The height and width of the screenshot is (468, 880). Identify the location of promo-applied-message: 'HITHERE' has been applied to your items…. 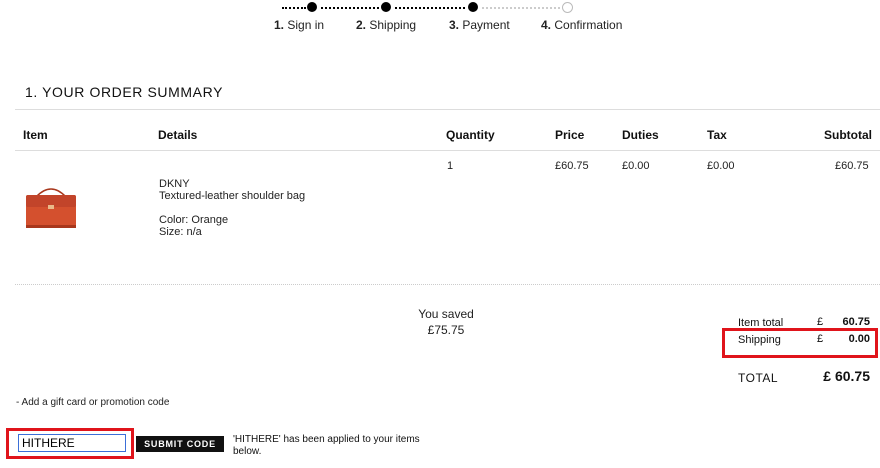
(326, 445).